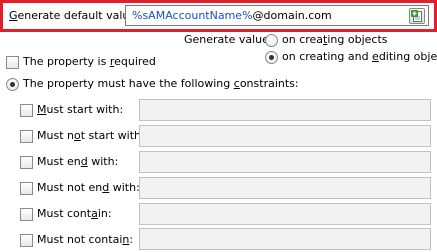  Describe the element at coordinates (292, 15) in the screenshot. I see `value-suffix: @domain.com` at that location.